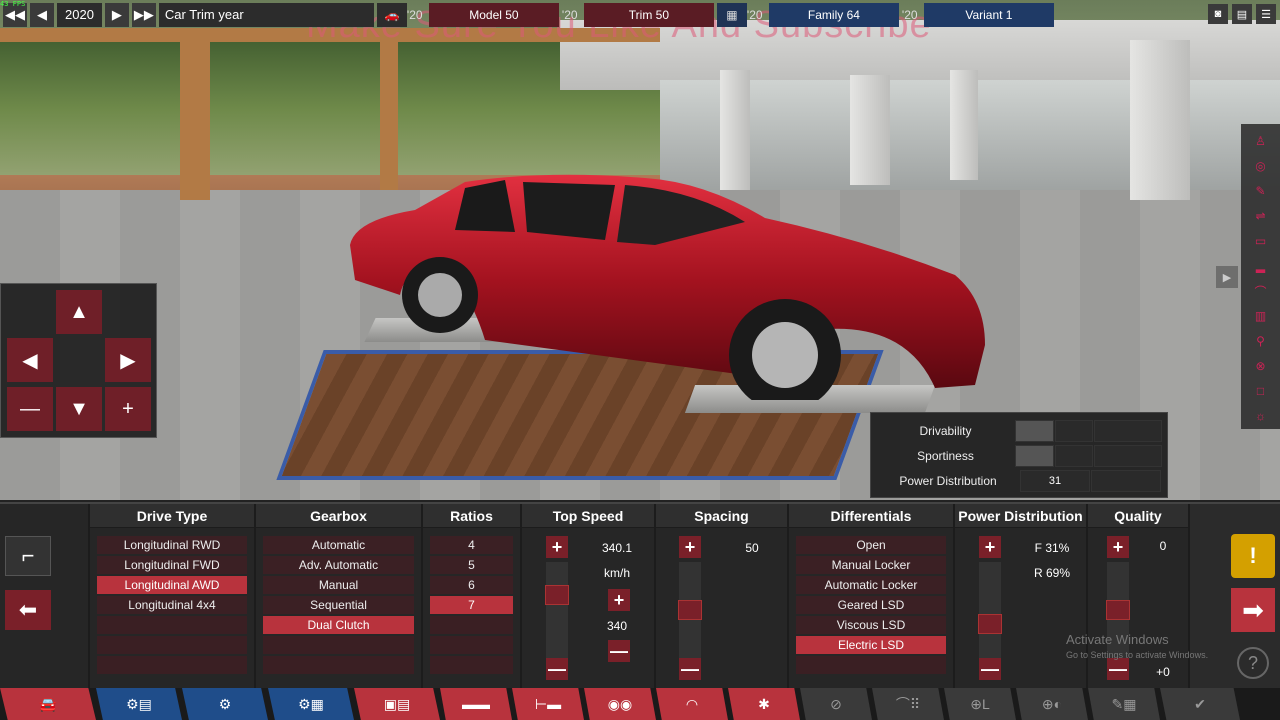 This screenshot has width=1280, height=720. What do you see at coordinates (172, 545) in the screenshot?
I see `drive-type-option: Longitudinal RWD` at bounding box center [172, 545].